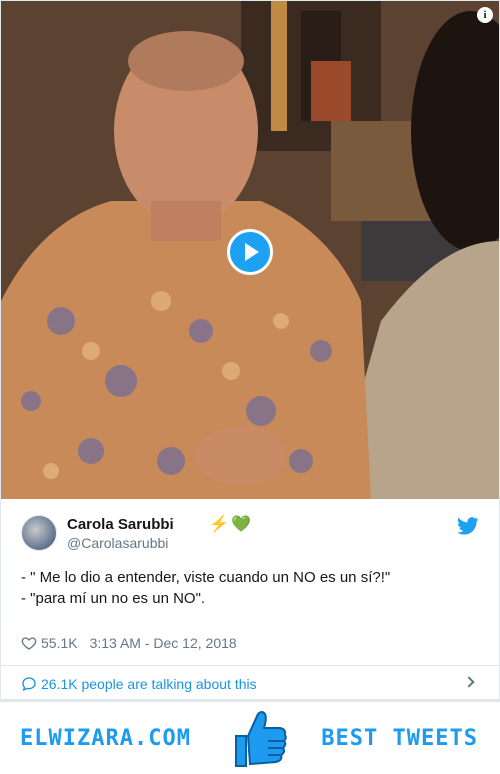  I want to click on conversation-link: 26.1K people are talking about this, so click(250, 684).